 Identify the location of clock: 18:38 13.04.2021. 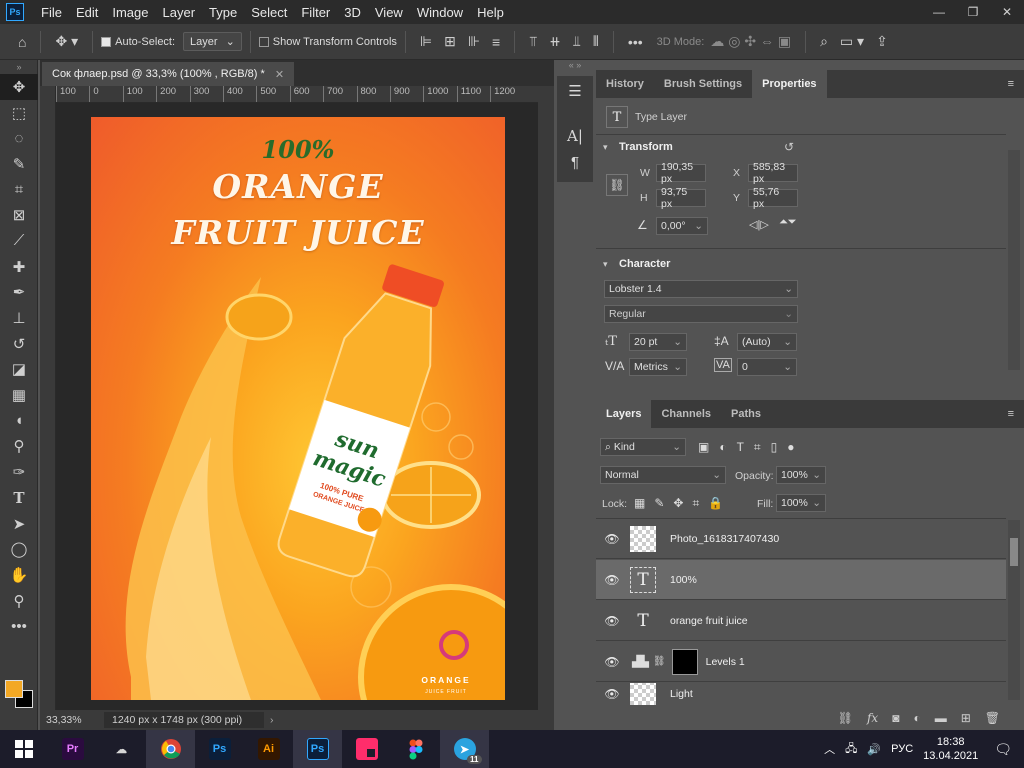
(950, 749).